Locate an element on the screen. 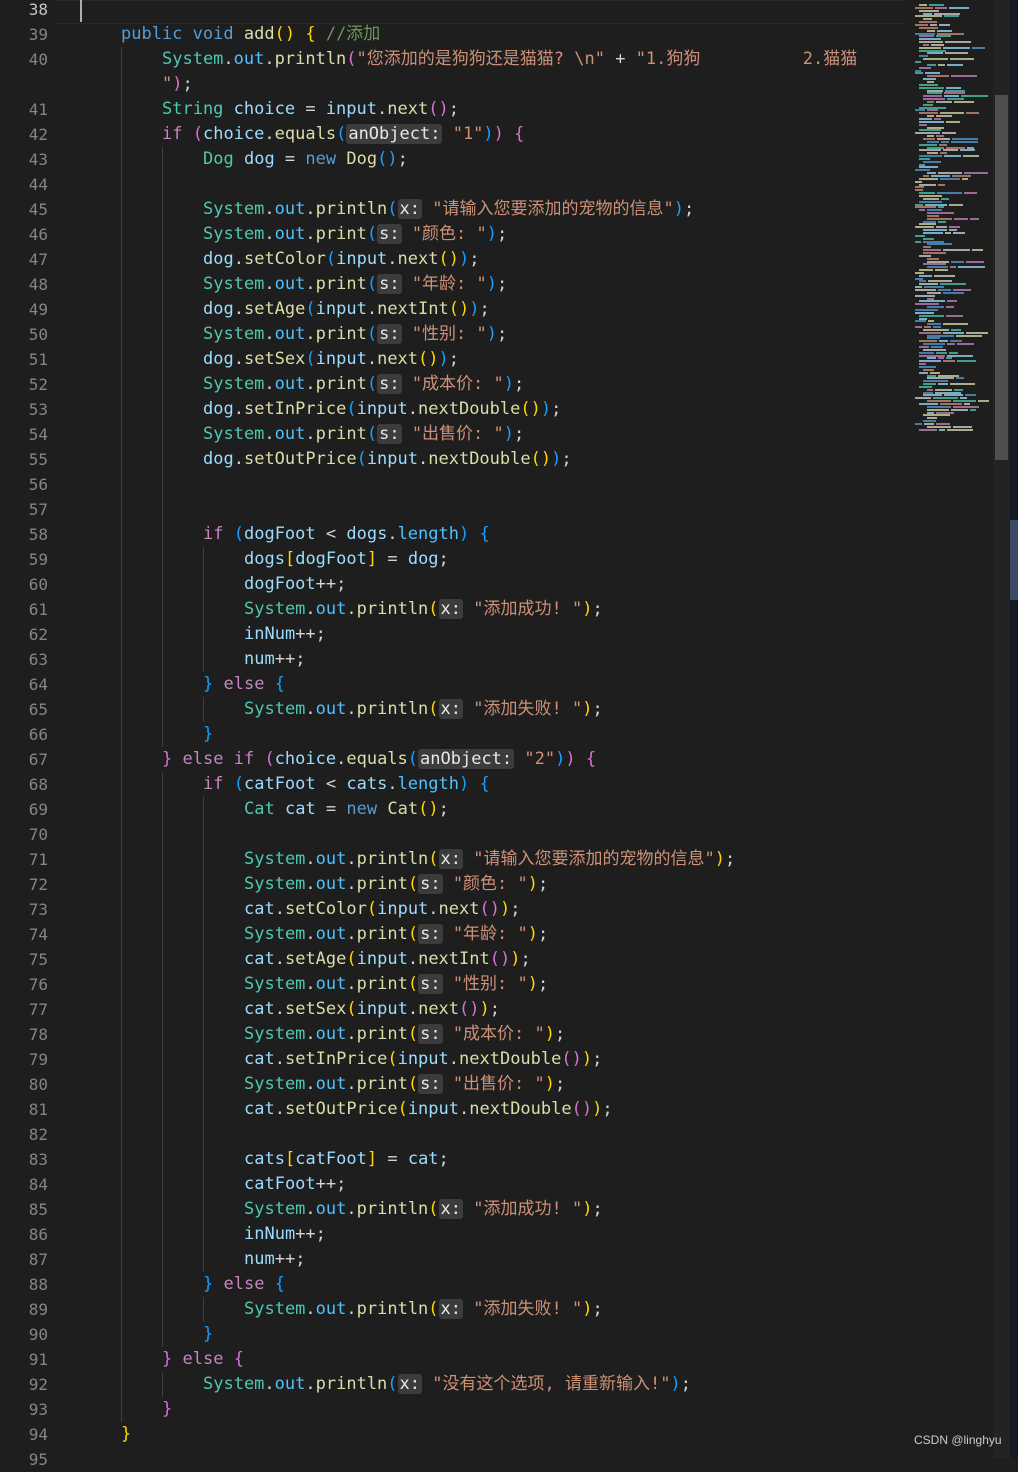 Image resolution: width=1018 pixels, height=1472 pixels. code-text: cat.setInPrice(input.nextDouble()); is located at coordinates (423, 1059).